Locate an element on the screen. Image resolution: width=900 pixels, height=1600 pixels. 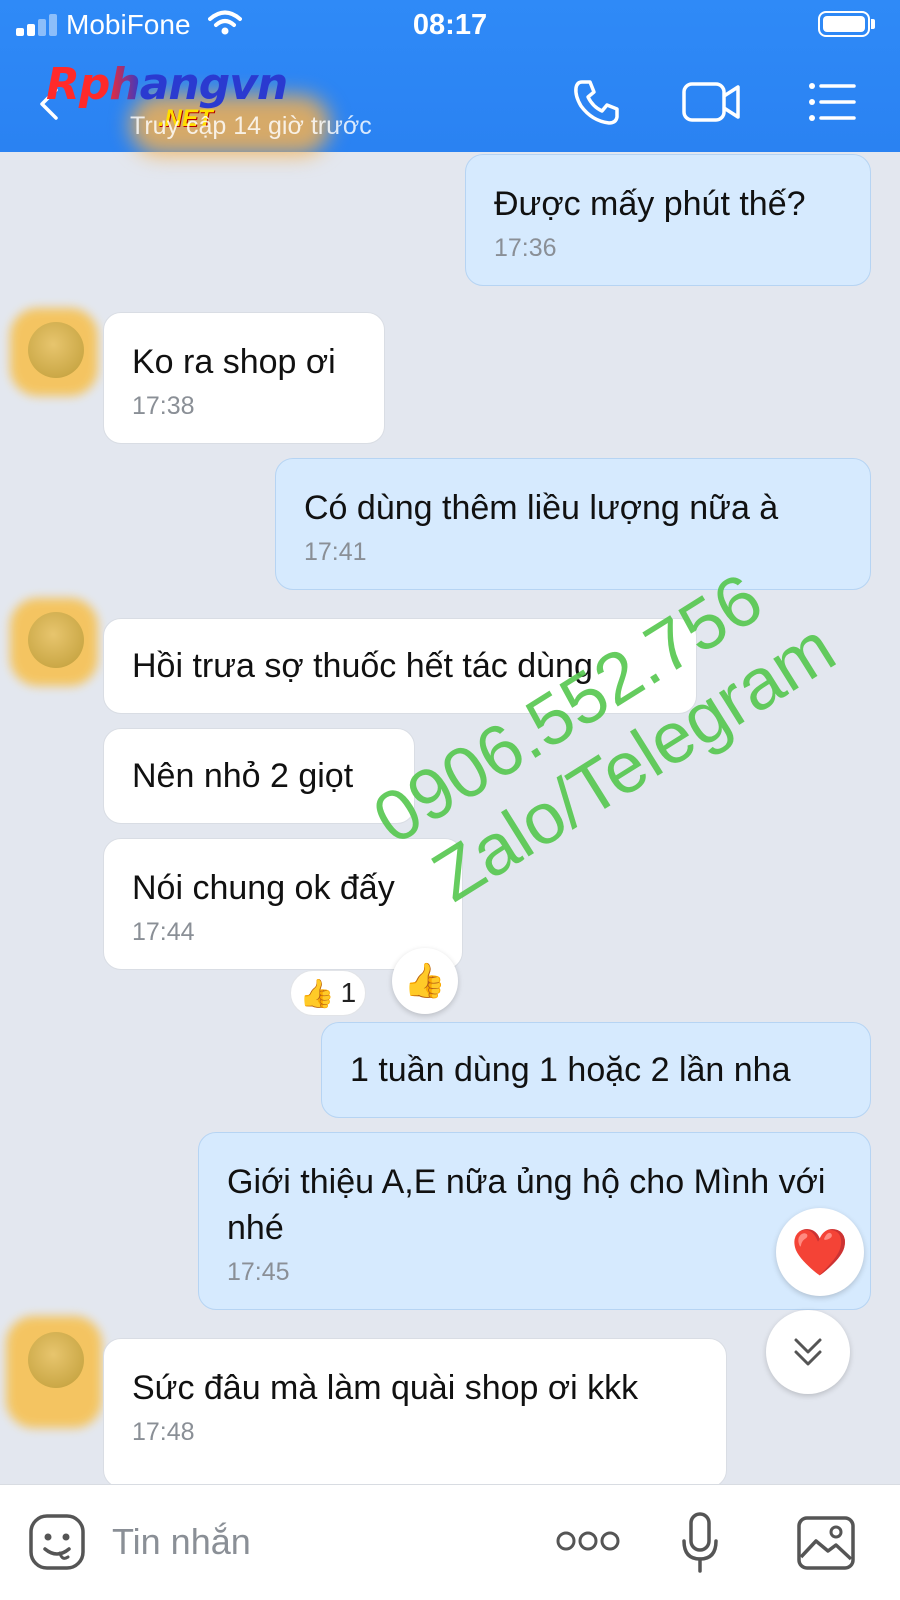
heart-react-button: ❤️ is located at coordinates (820, 1252).